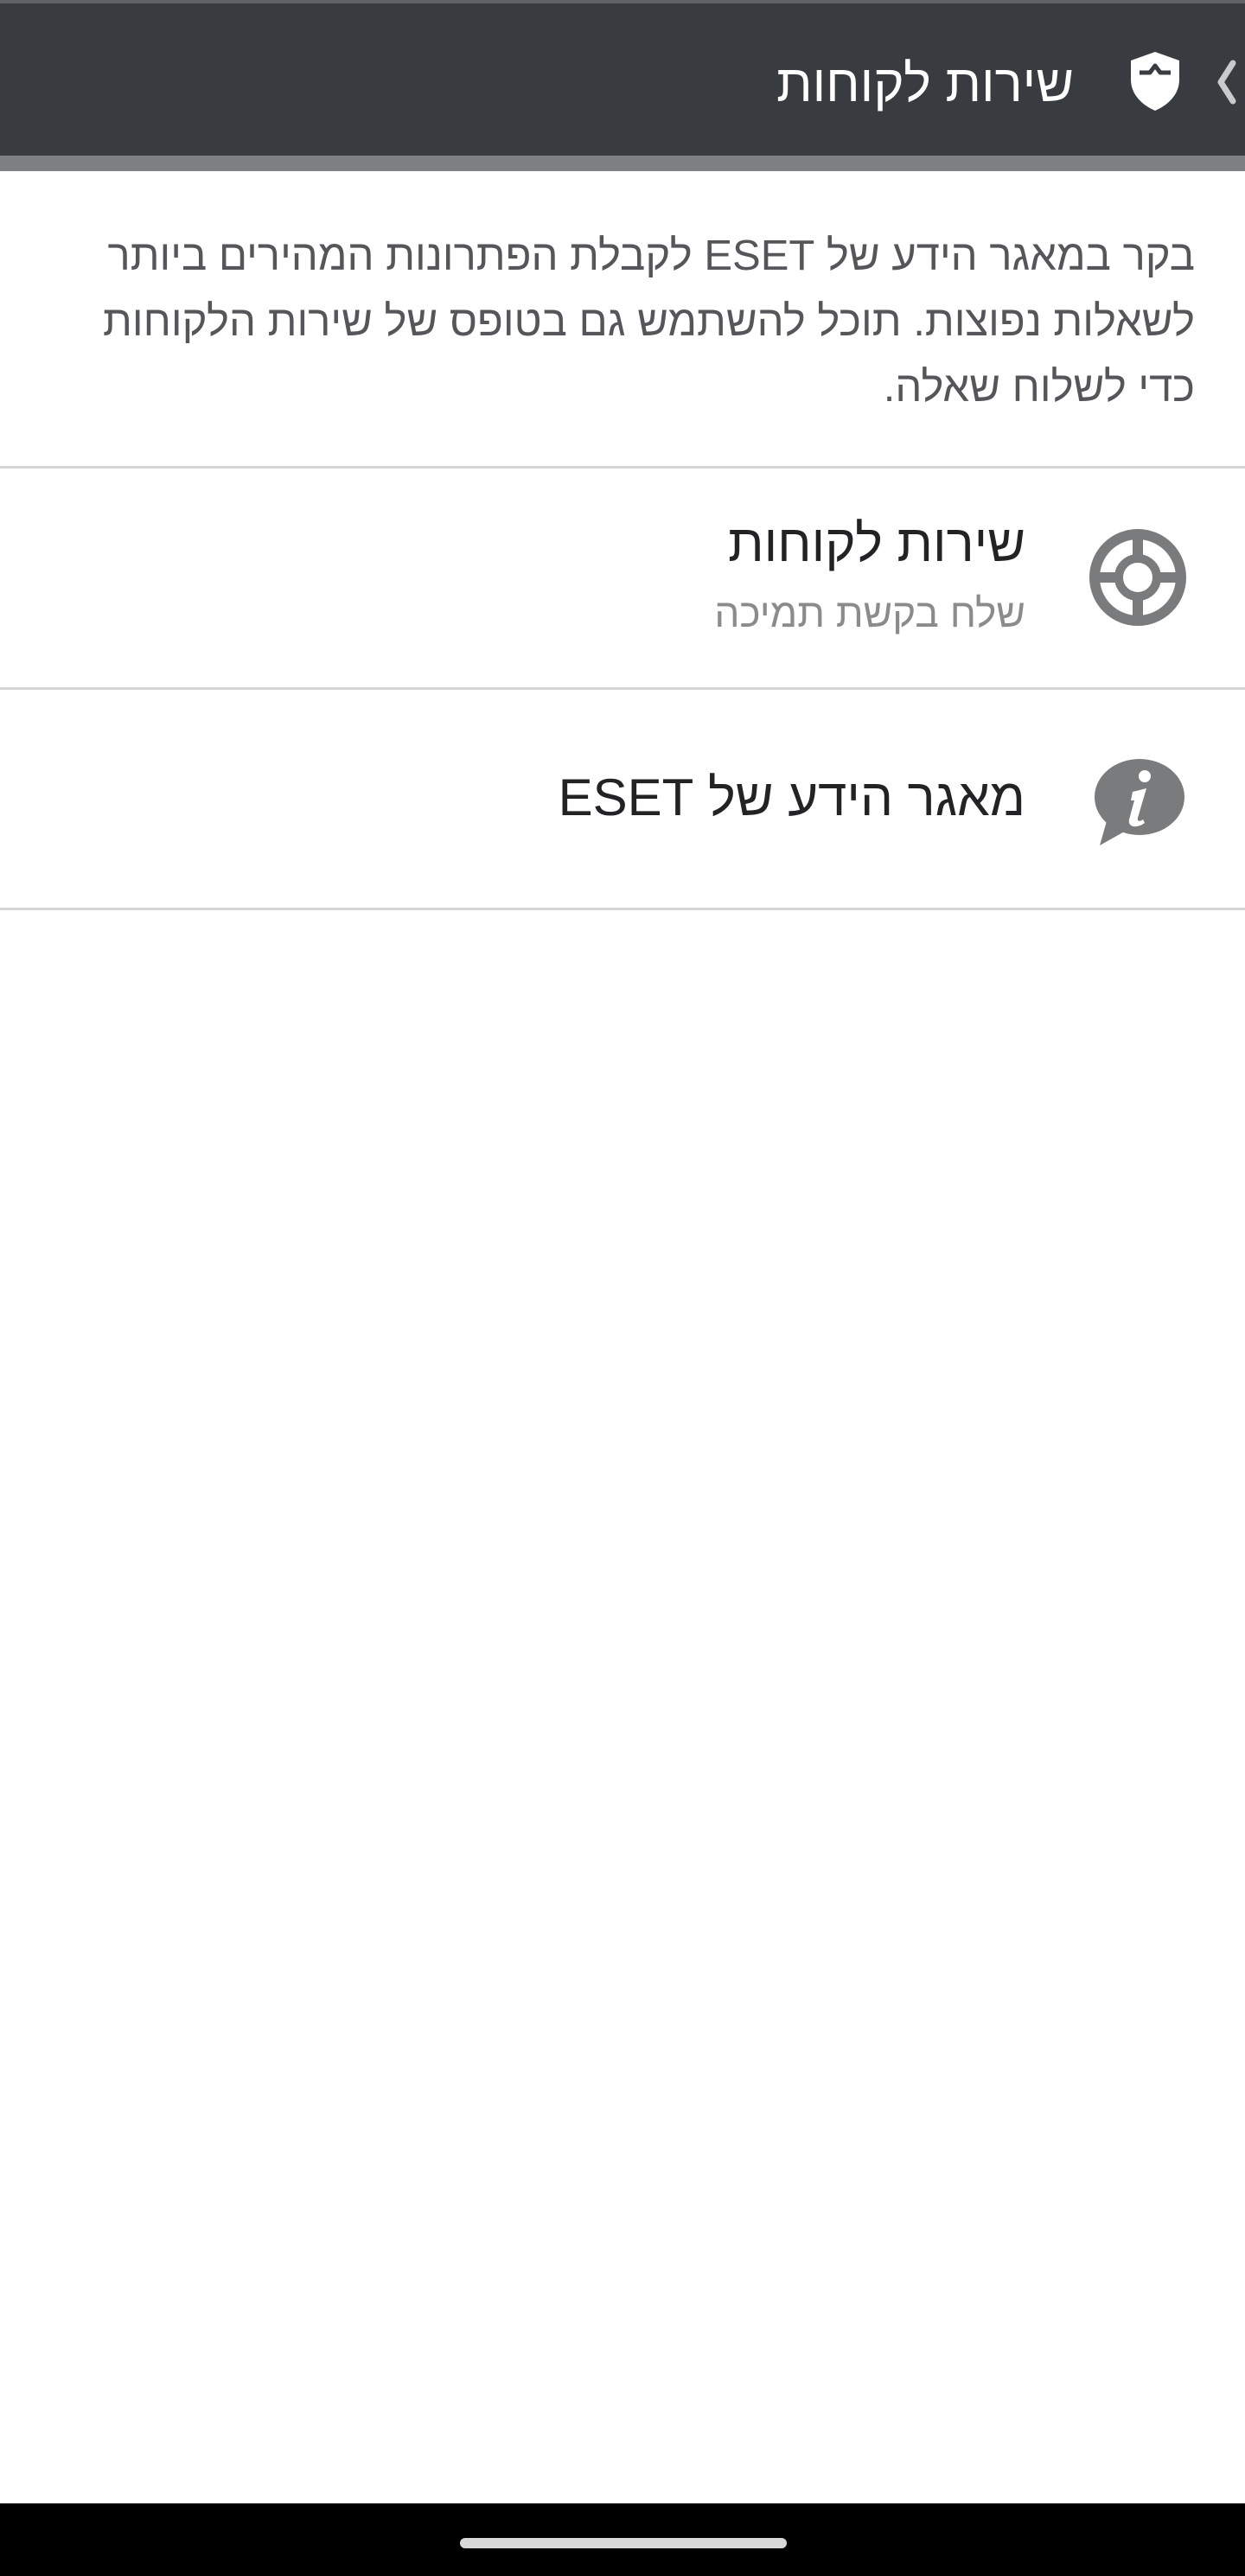  I want to click on back-button, so click(1227, 82).